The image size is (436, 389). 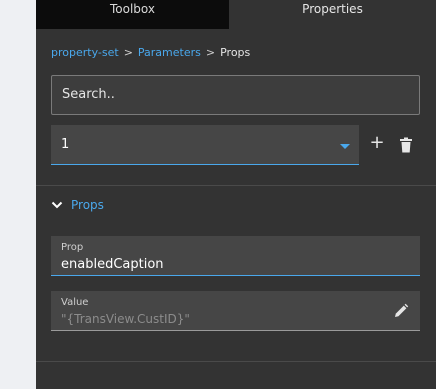 What do you see at coordinates (125, 319) in the screenshot?
I see `value-field-placeholder: "{TransView.CustID}"` at bounding box center [125, 319].